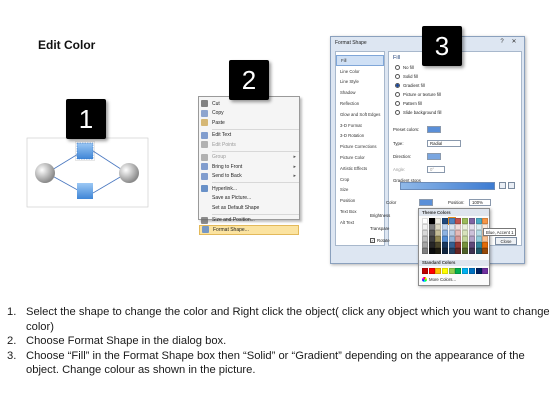 Image resolution: width=560 pixels, height=420 pixels. Describe the element at coordinates (249, 114) in the screenshot. I see `menu-item-copy: Copy` at that location.